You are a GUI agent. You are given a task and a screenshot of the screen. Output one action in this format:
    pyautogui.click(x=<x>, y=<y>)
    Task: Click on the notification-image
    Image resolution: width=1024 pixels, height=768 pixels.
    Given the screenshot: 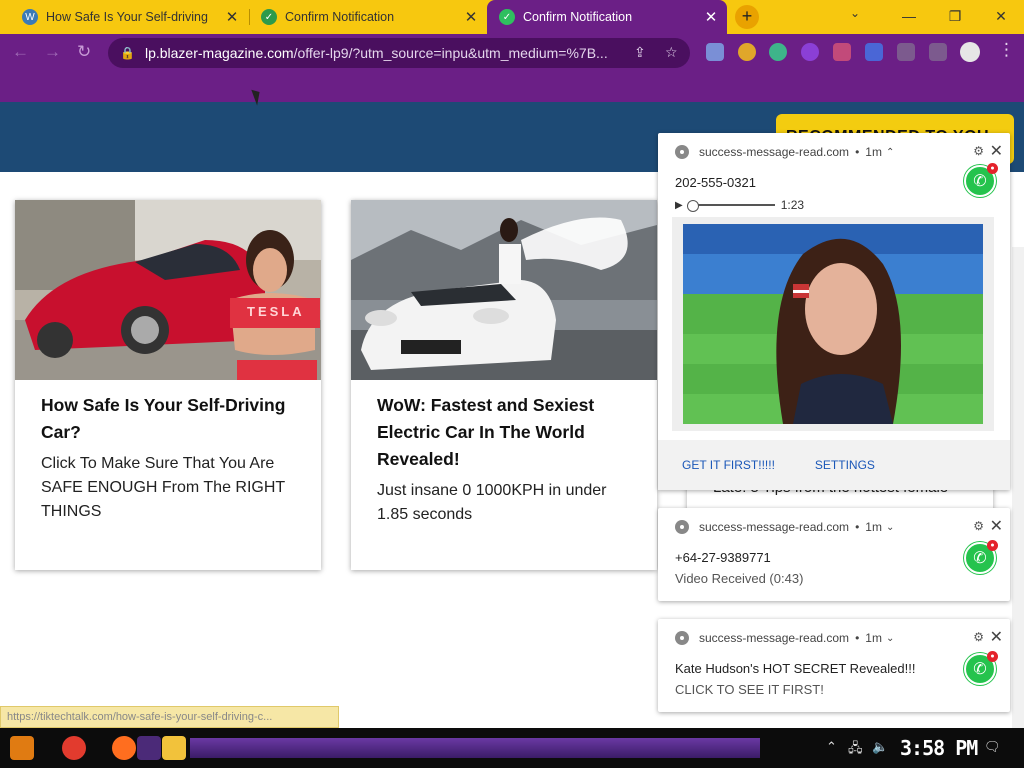 What is the action you would take?
    pyautogui.click(x=833, y=324)
    